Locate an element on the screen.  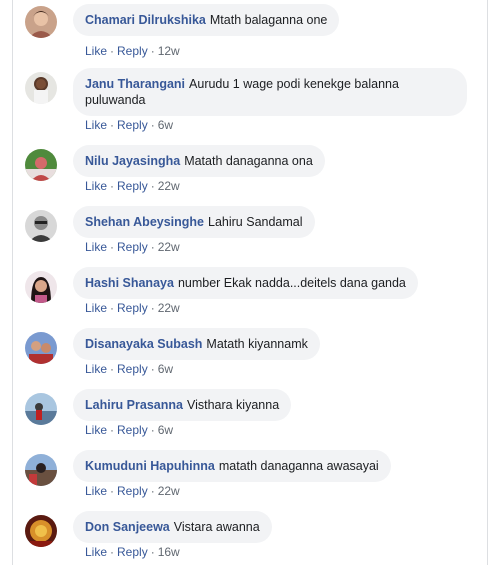
comment-text: number Ekak nadda...deitels dana ganda is located at coordinates (291, 283).